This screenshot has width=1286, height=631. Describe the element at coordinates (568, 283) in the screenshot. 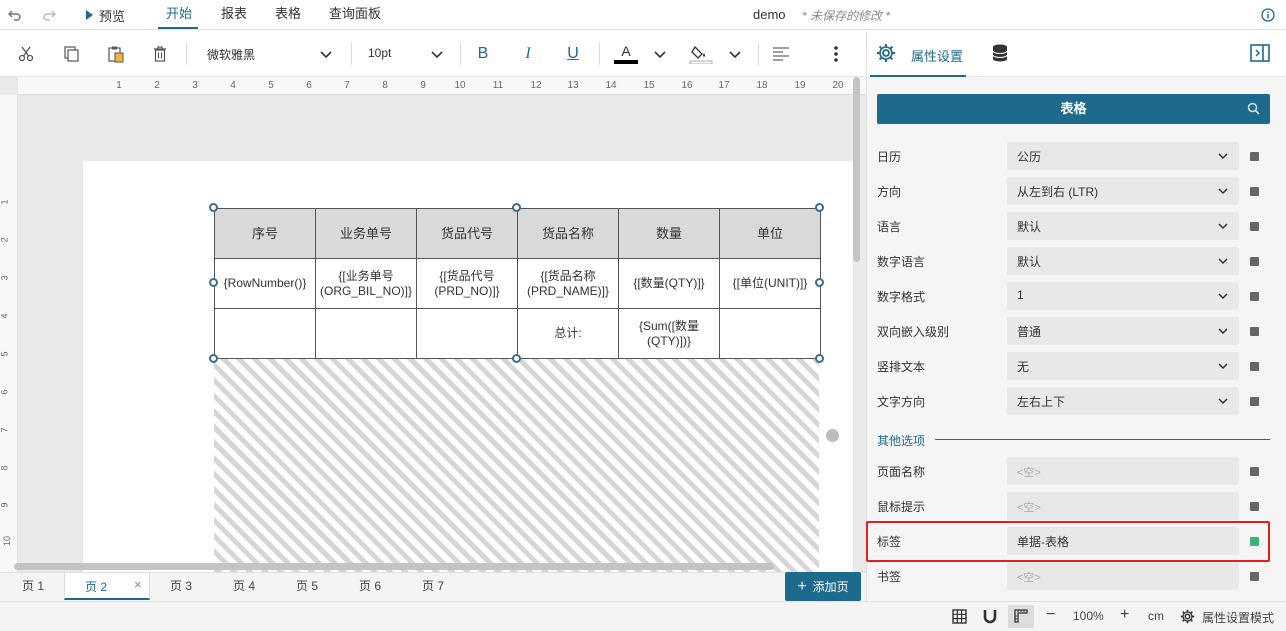

I see `table-cell: {[货品名称(PRD_NAME)]}` at that location.